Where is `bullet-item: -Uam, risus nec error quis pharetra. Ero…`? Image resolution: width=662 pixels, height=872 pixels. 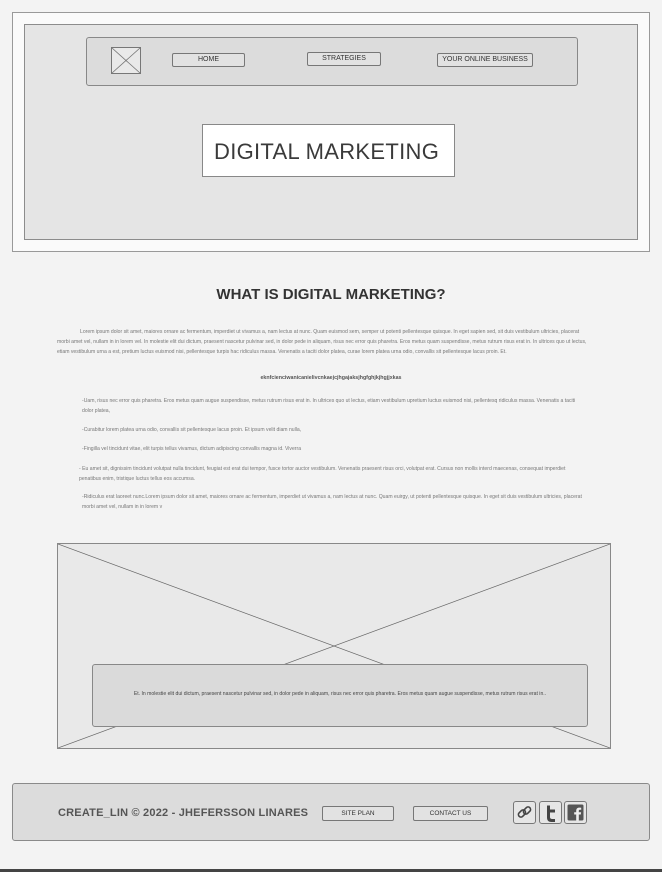 bullet-item: -Uam, risus nec error quis pharetra. Ero… is located at coordinates (329, 406).